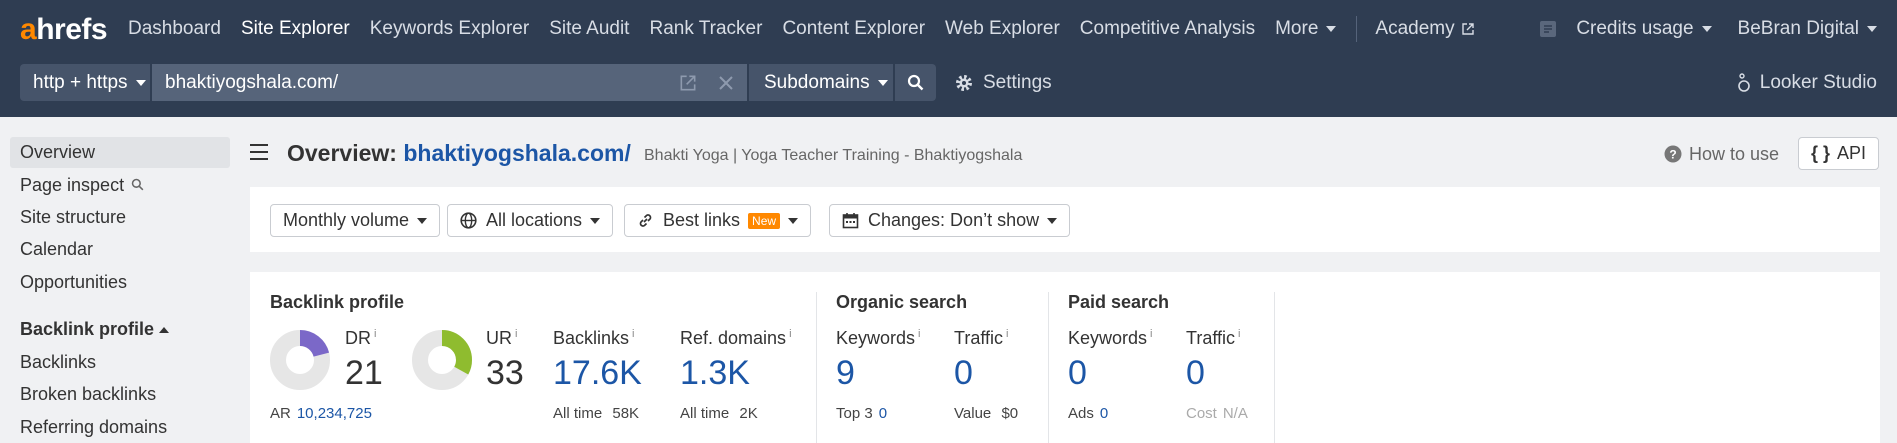  I want to click on calendar-icon, so click(850, 221).